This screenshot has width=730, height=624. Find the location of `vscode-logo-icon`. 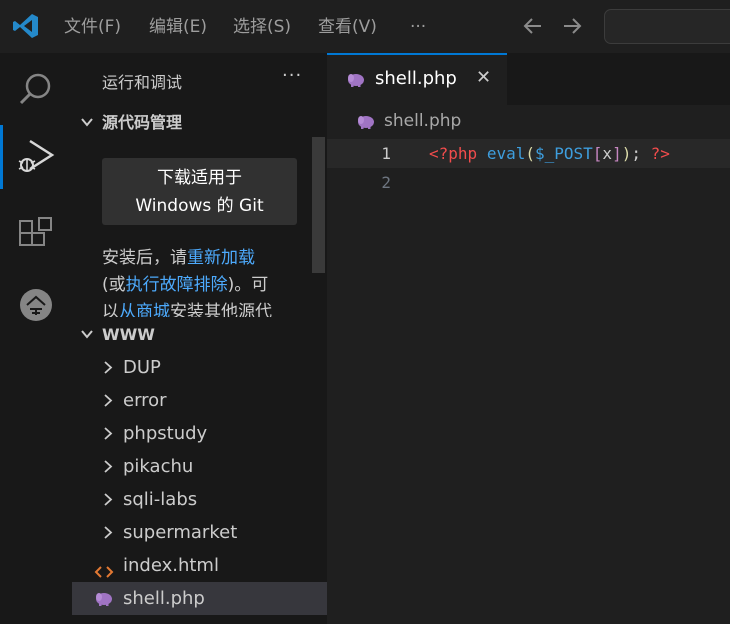

vscode-logo-icon is located at coordinates (26, 26).